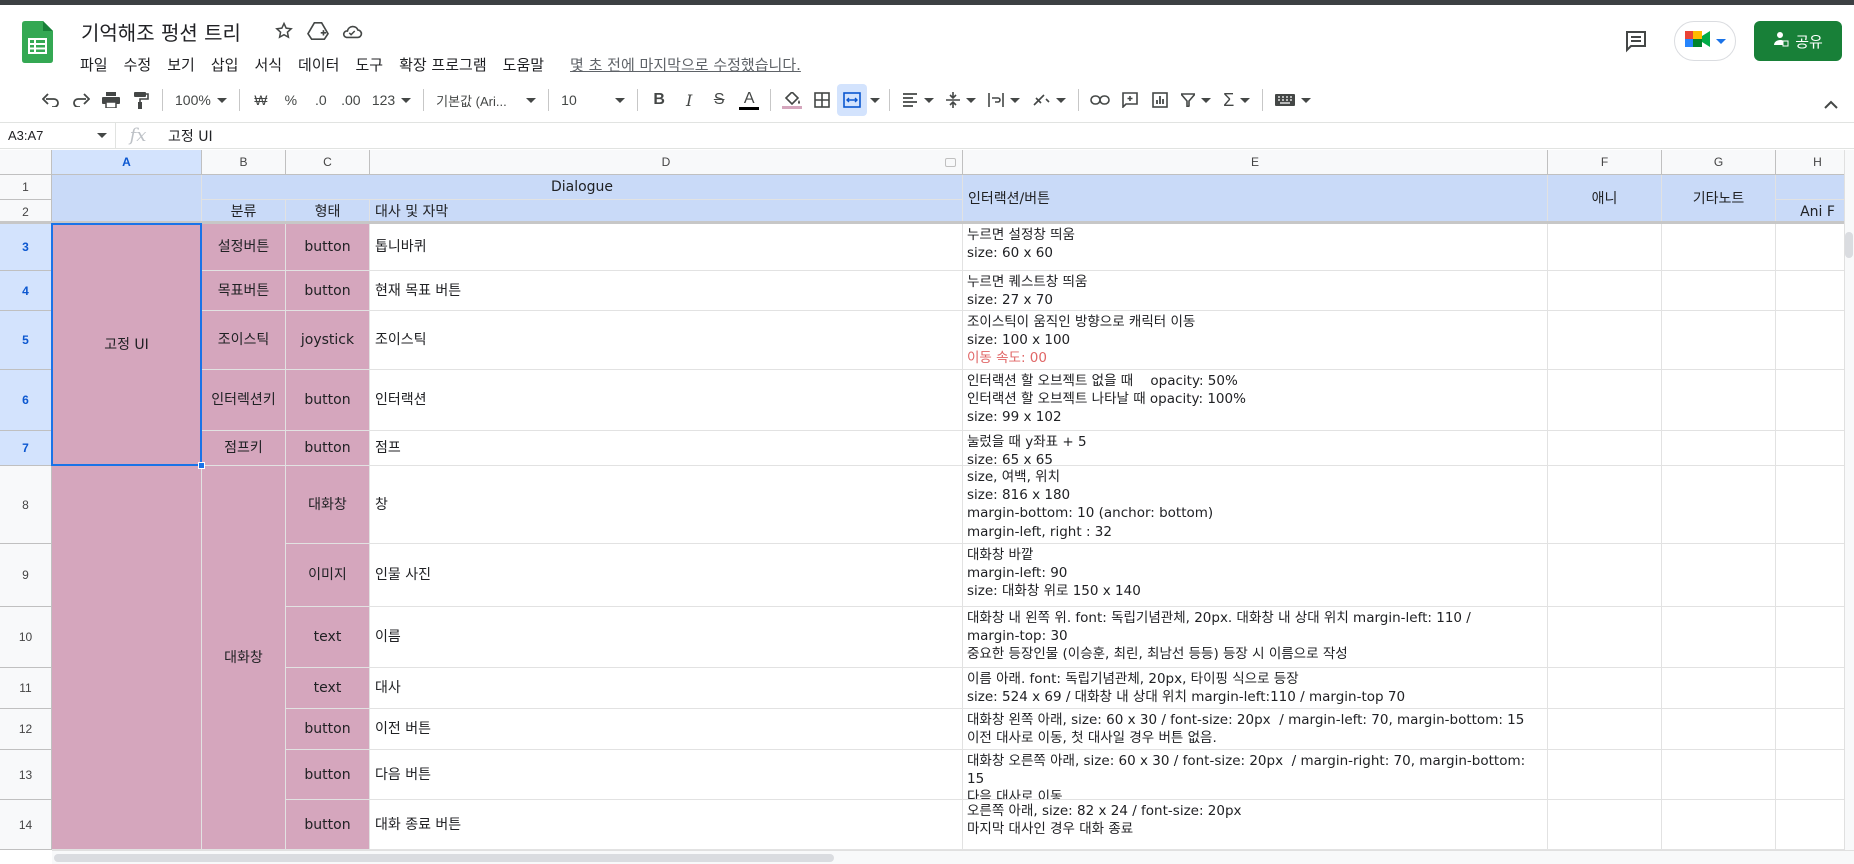 This screenshot has width=1854, height=864. I want to click on menu-tools: 도구, so click(369, 64).